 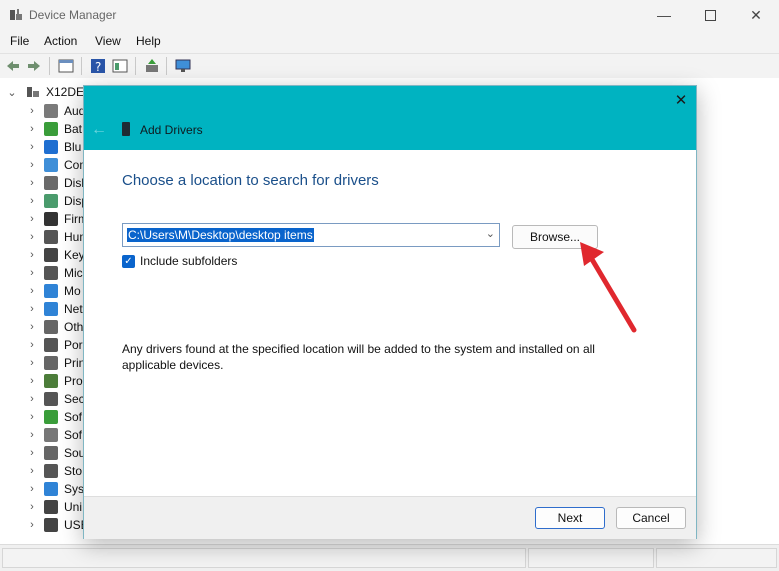 What do you see at coordinates (51, 183) in the screenshot?
I see `disk-drive-icon` at bounding box center [51, 183].